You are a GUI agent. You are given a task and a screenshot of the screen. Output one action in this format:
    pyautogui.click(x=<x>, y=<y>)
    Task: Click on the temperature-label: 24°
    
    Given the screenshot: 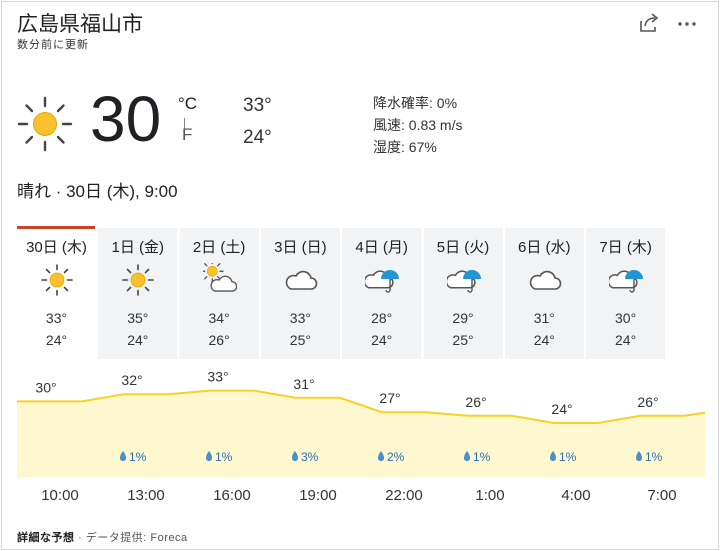 What is the action you would take?
    pyautogui.click(x=561, y=409)
    